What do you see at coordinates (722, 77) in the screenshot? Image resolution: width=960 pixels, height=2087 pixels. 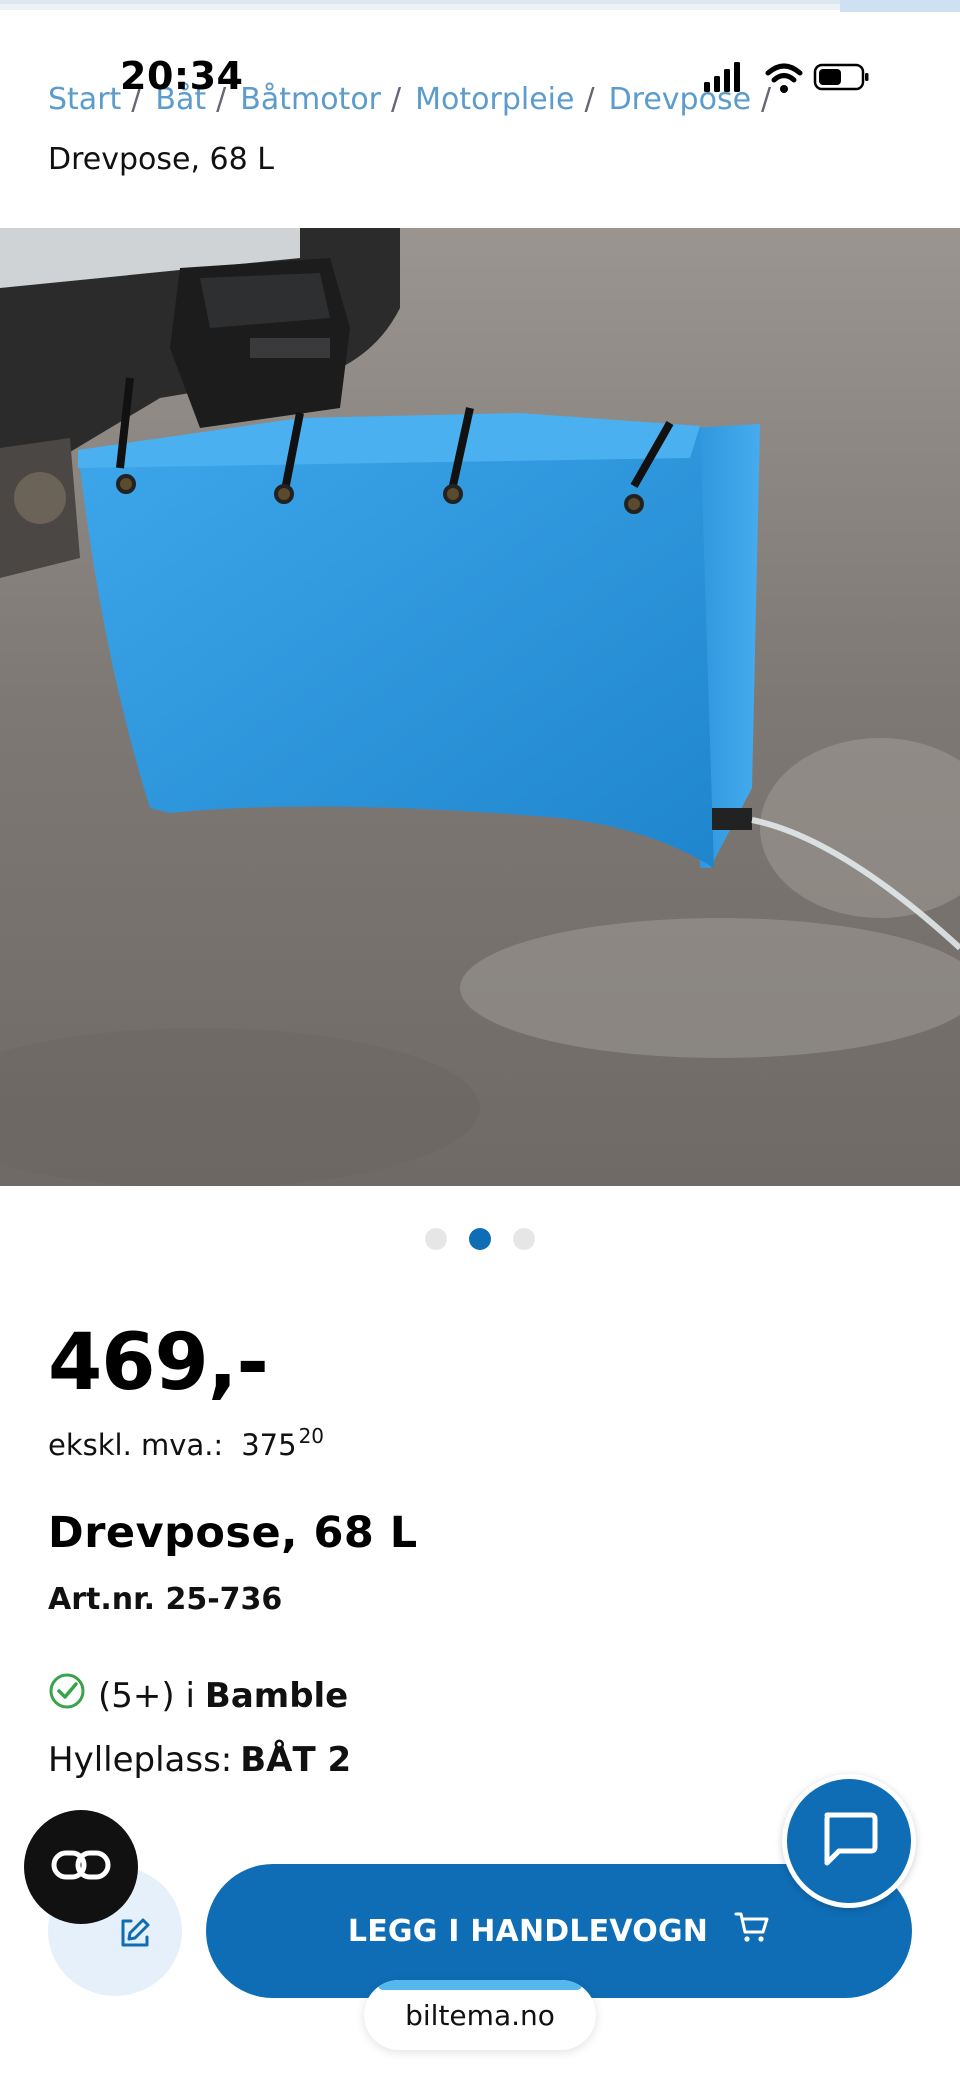 I see `signal-icon` at bounding box center [722, 77].